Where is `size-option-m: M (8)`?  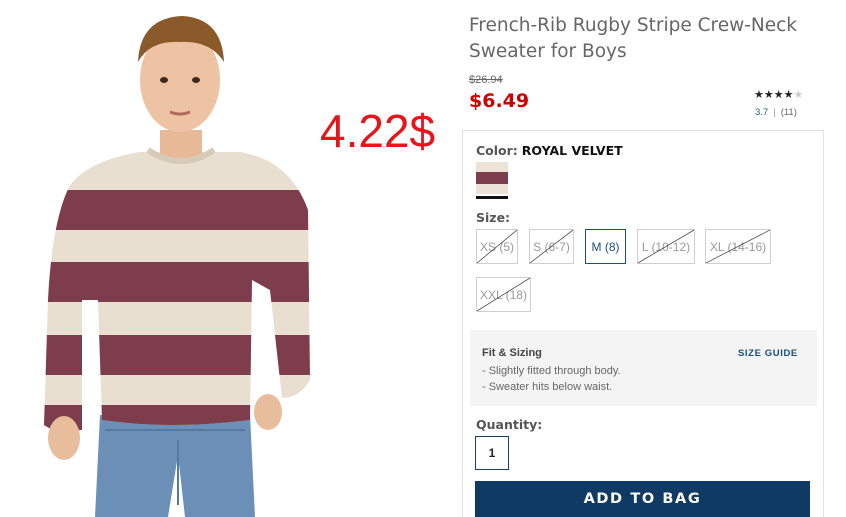 size-option-m: M (8) is located at coordinates (605, 246).